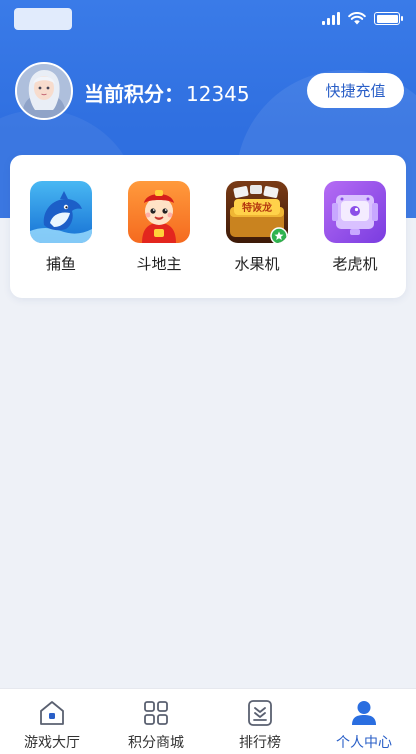  I want to click on battery-icon, so click(388, 18).